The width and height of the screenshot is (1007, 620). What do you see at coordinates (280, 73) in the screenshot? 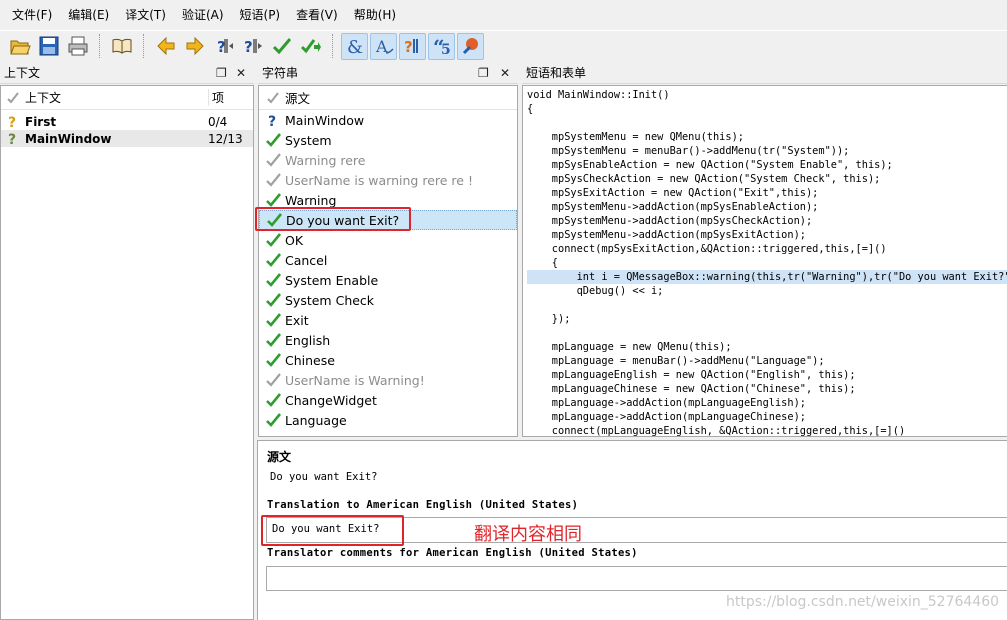
I see `strings-panel-title-text: 字符串` at bounding box center [280, 73].